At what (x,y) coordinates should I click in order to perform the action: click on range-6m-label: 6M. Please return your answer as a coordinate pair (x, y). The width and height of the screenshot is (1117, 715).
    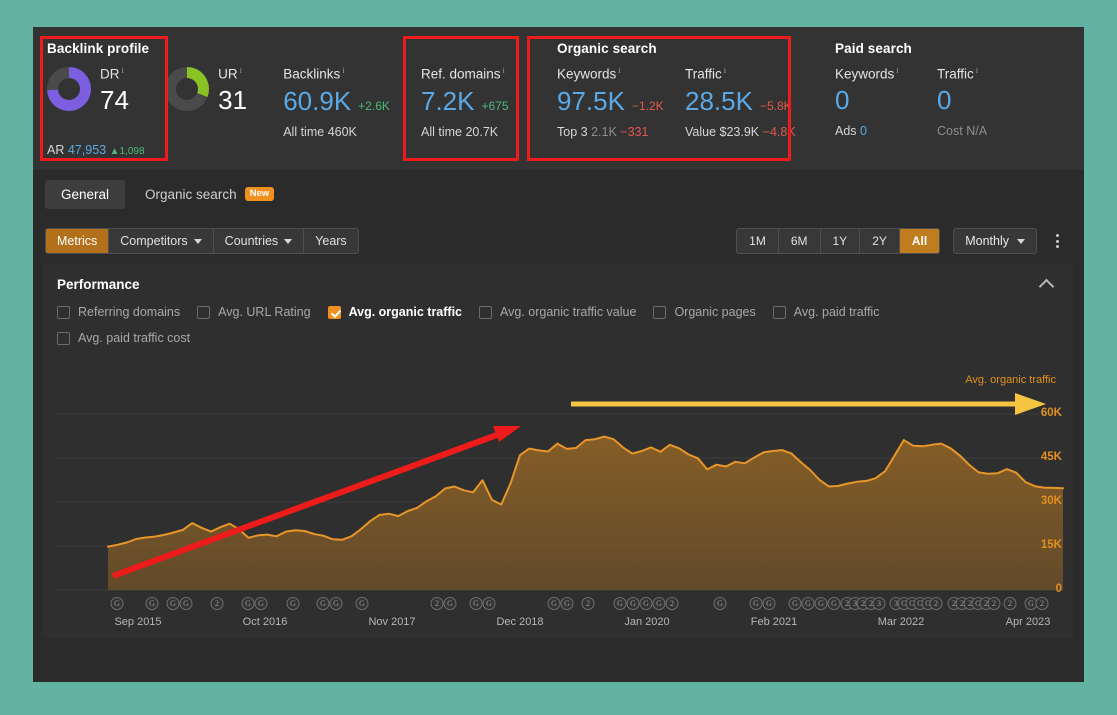
    Looking at the image, I should click on (799, 241).